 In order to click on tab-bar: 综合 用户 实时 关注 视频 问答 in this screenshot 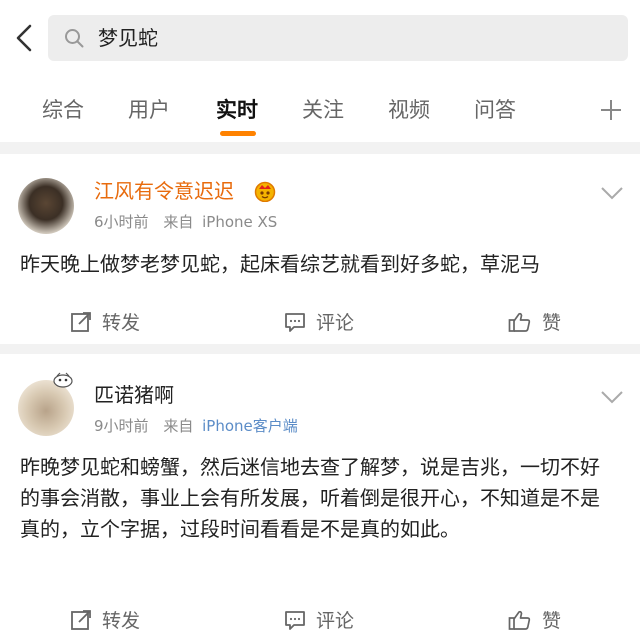, I will do `click(320, 111)`.